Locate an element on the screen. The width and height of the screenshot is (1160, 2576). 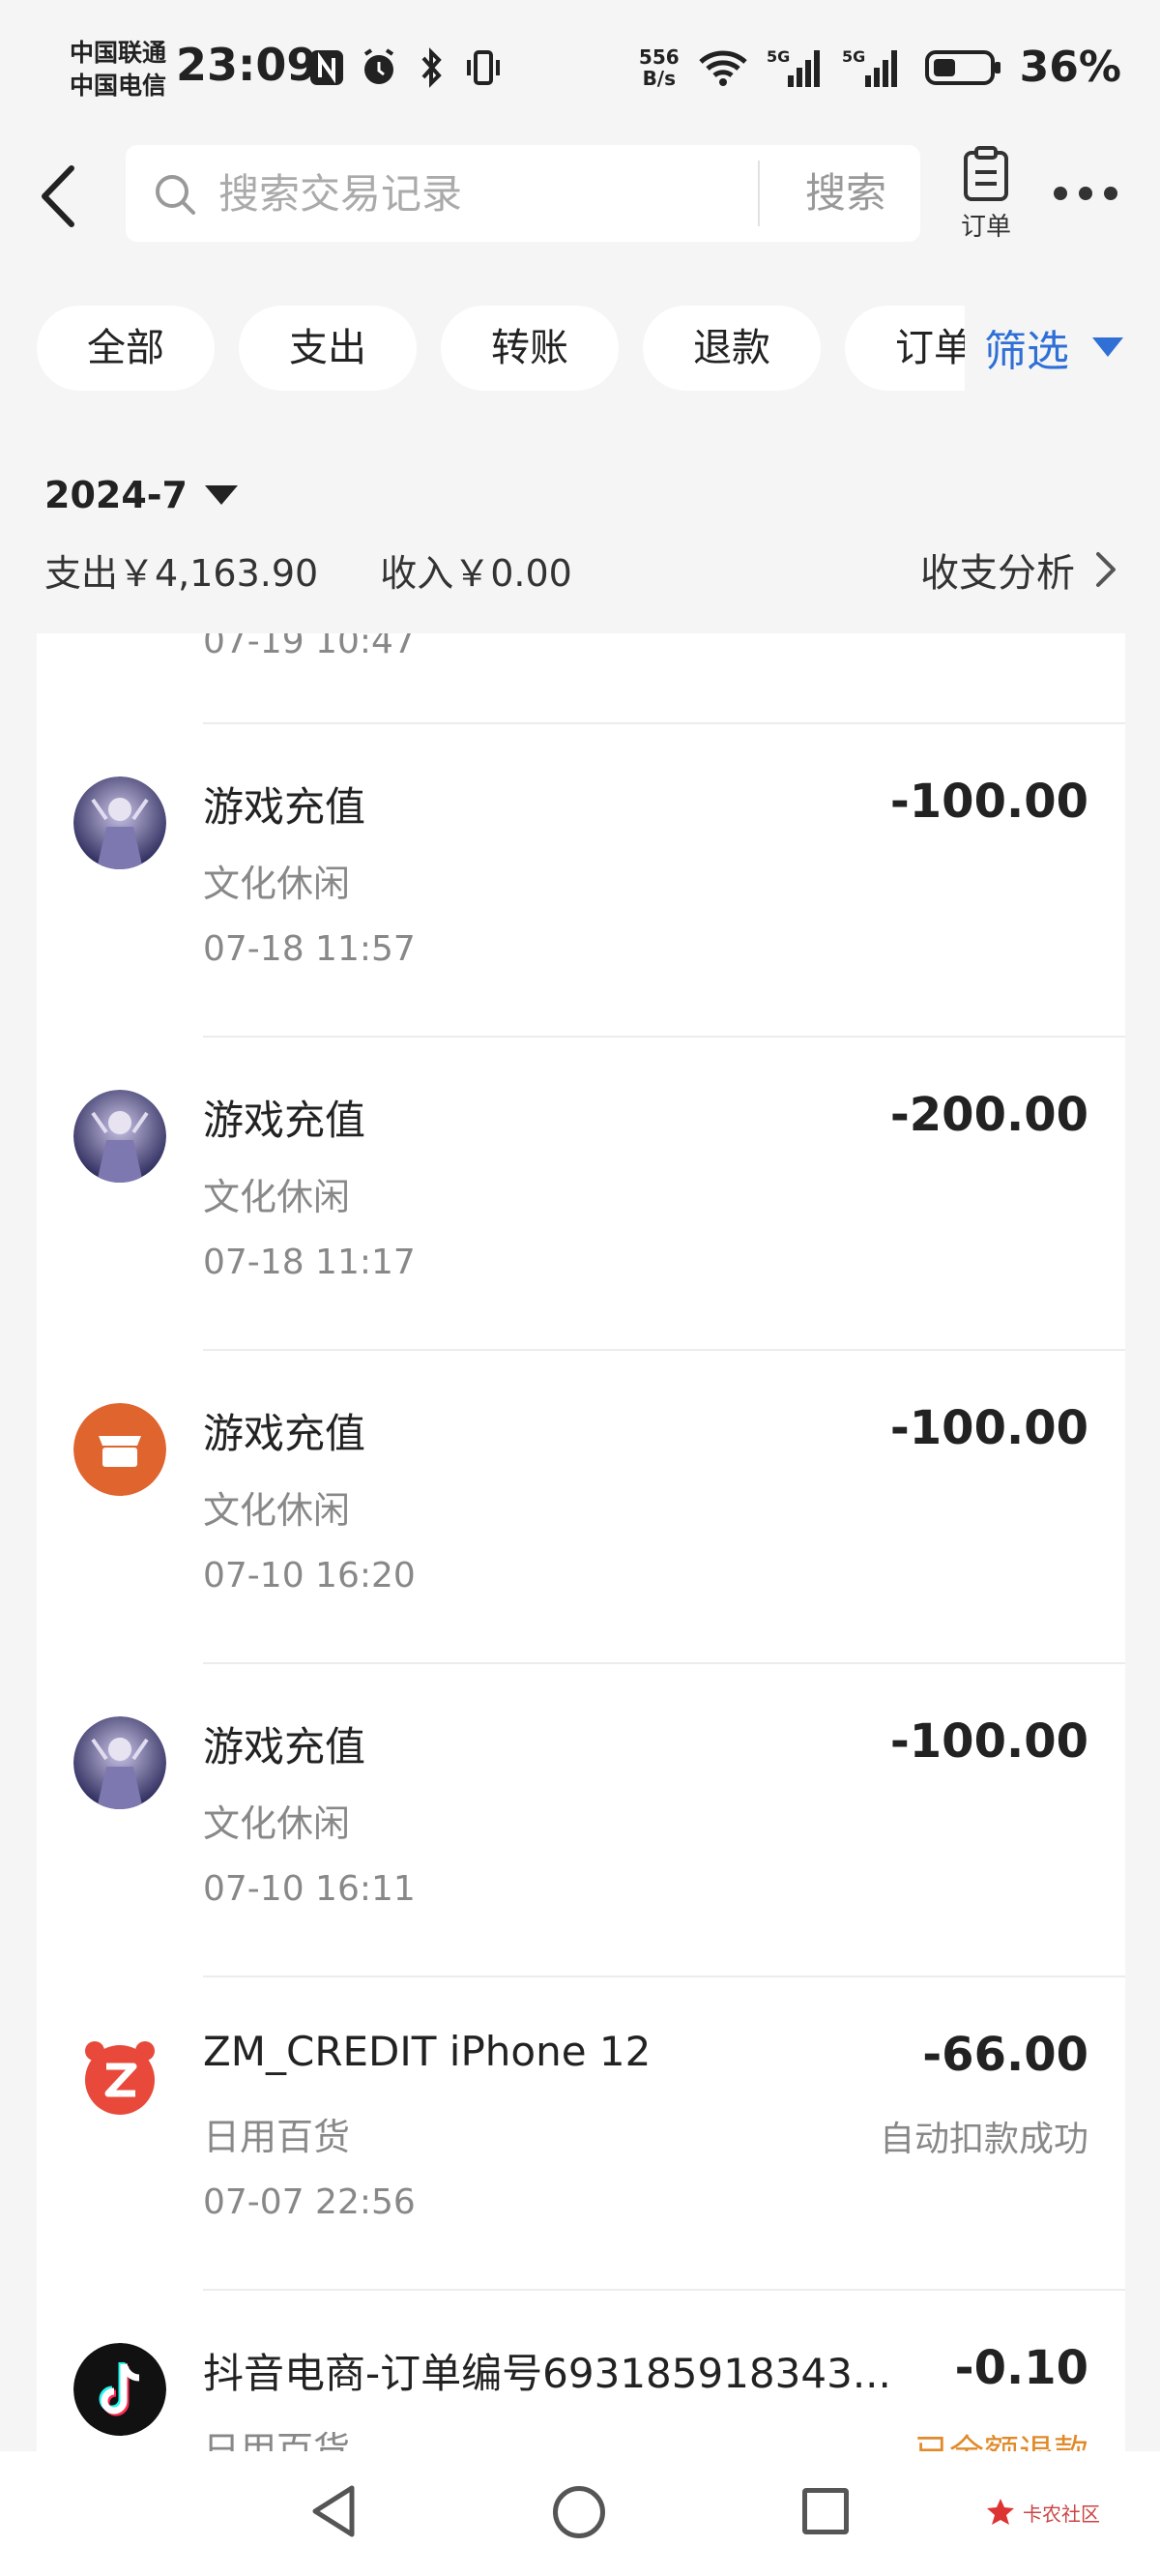
carrier-2: 中国电信 is located at coordinates (118, 86).